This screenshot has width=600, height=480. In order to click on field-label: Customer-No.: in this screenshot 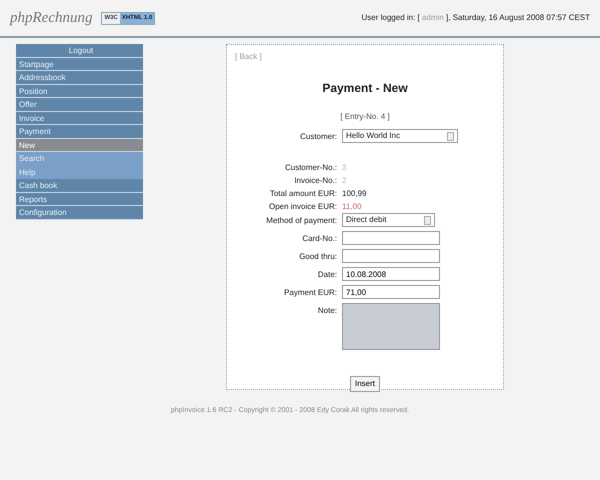, I will do `click(310, 168)`.